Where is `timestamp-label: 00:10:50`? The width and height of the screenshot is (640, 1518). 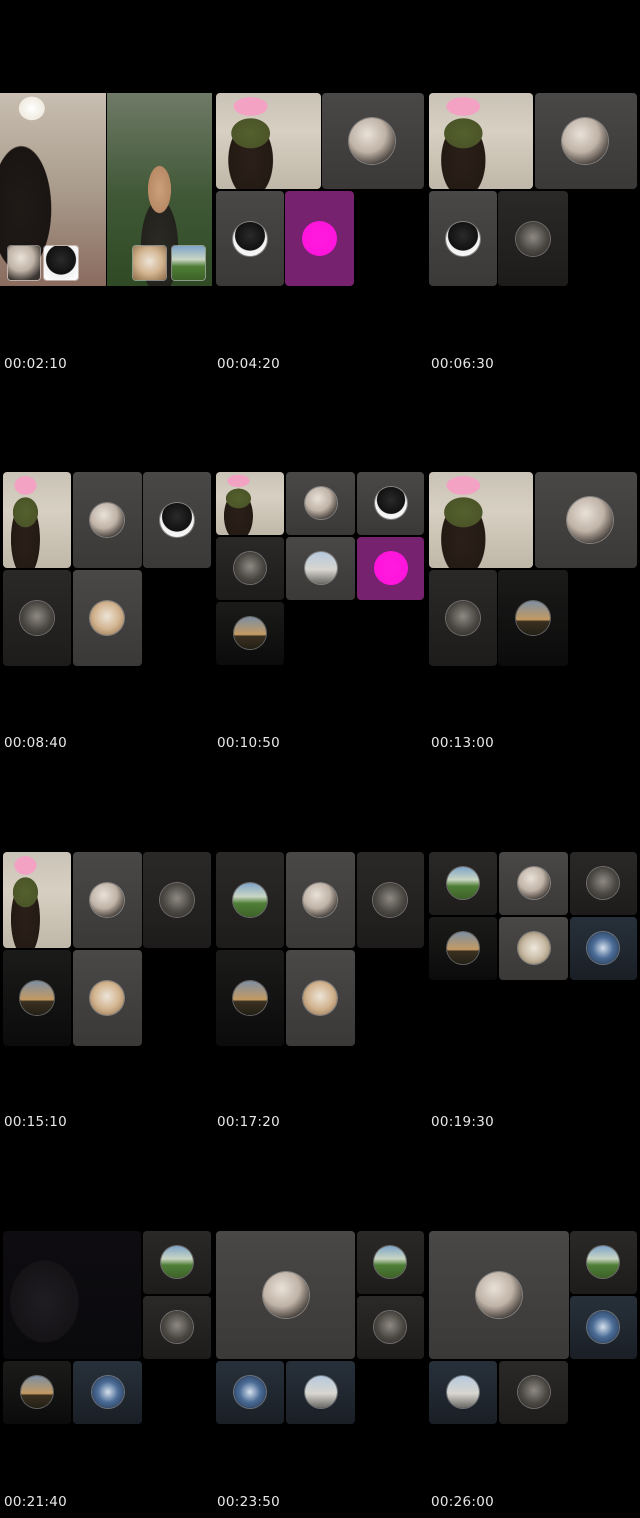
timestamp-label: 00:10:50 is located at coordinates (249, 743).